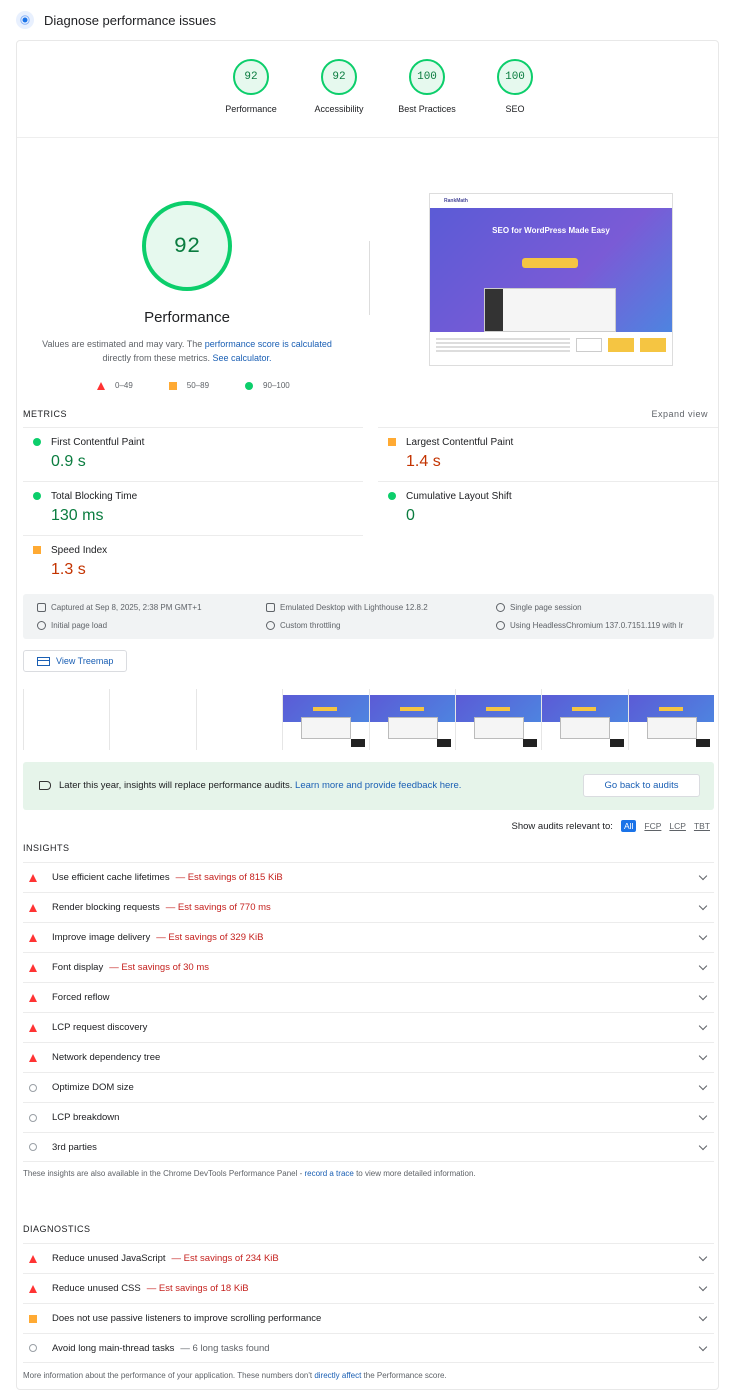 The image size is (729, 1399). I want to click on audit-filter-label: Show audits relevant to:, so click(562, 826).